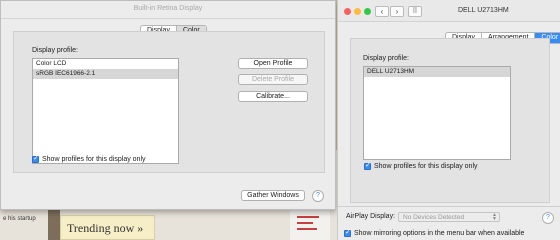  What do you see at coordinates (347, 11) in the screenshot?
I see `close-icon` at bounding box center [347, 11].